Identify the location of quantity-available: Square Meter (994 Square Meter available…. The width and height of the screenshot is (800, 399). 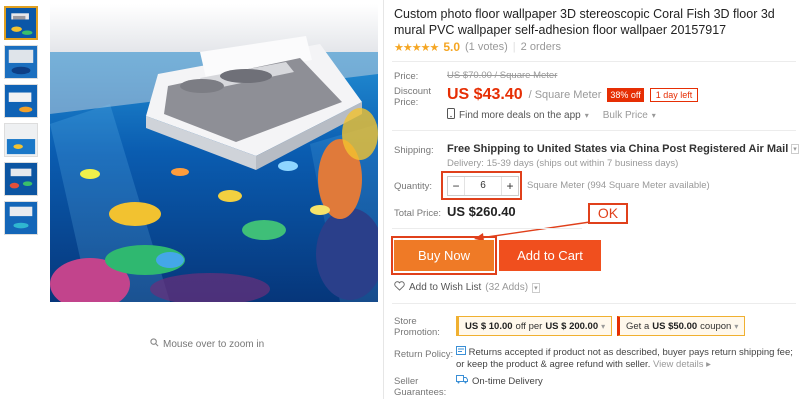
(618, 185).